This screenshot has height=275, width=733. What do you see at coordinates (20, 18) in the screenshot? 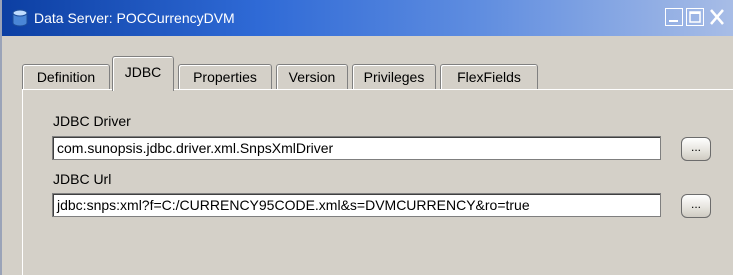
I see `database-icon` at bounding box center [20, 18].